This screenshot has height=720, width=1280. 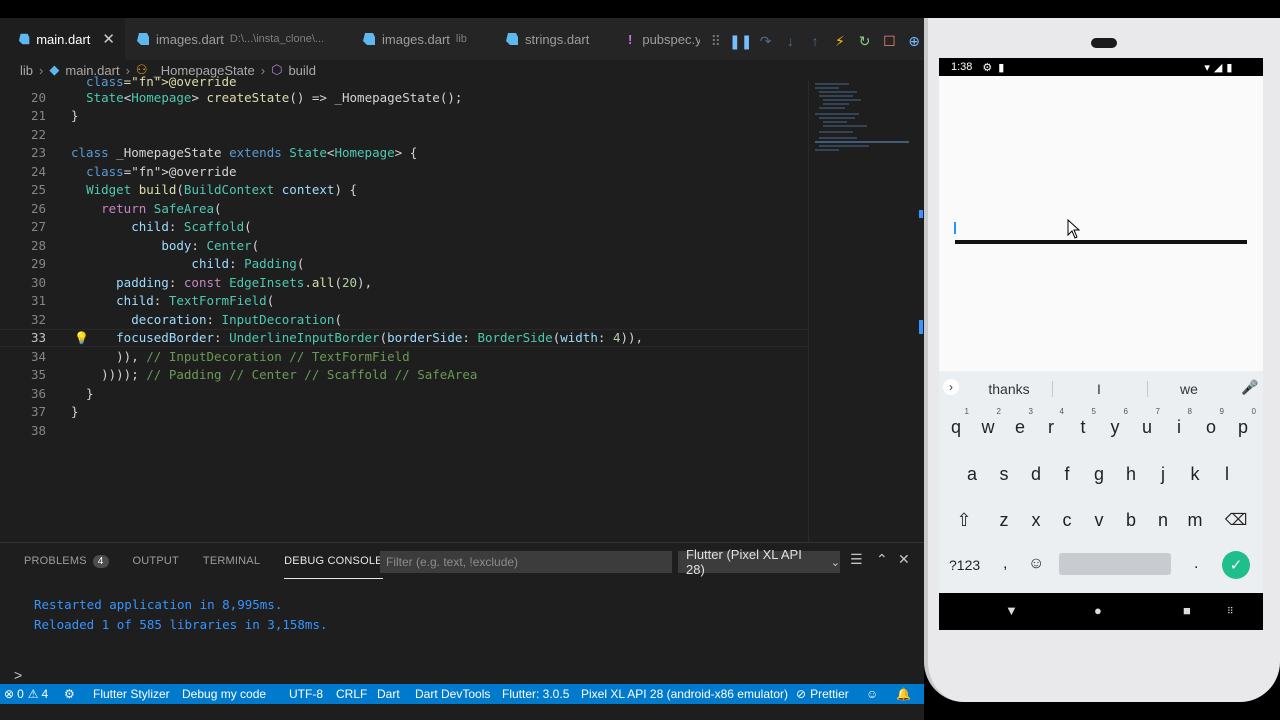 I want to click on bell-icon: 🔔, so click(x=903, y=694).